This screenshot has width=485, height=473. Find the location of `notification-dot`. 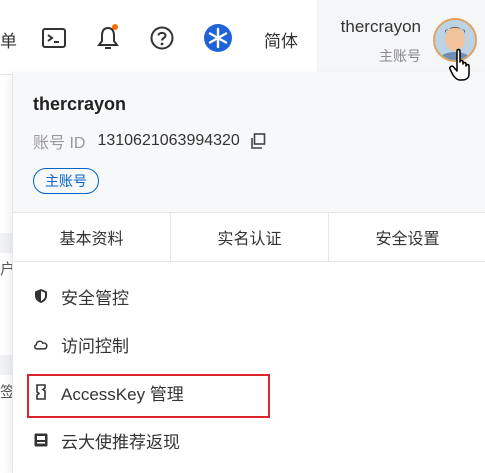

notification-dot is located at coordinates (115, 27).